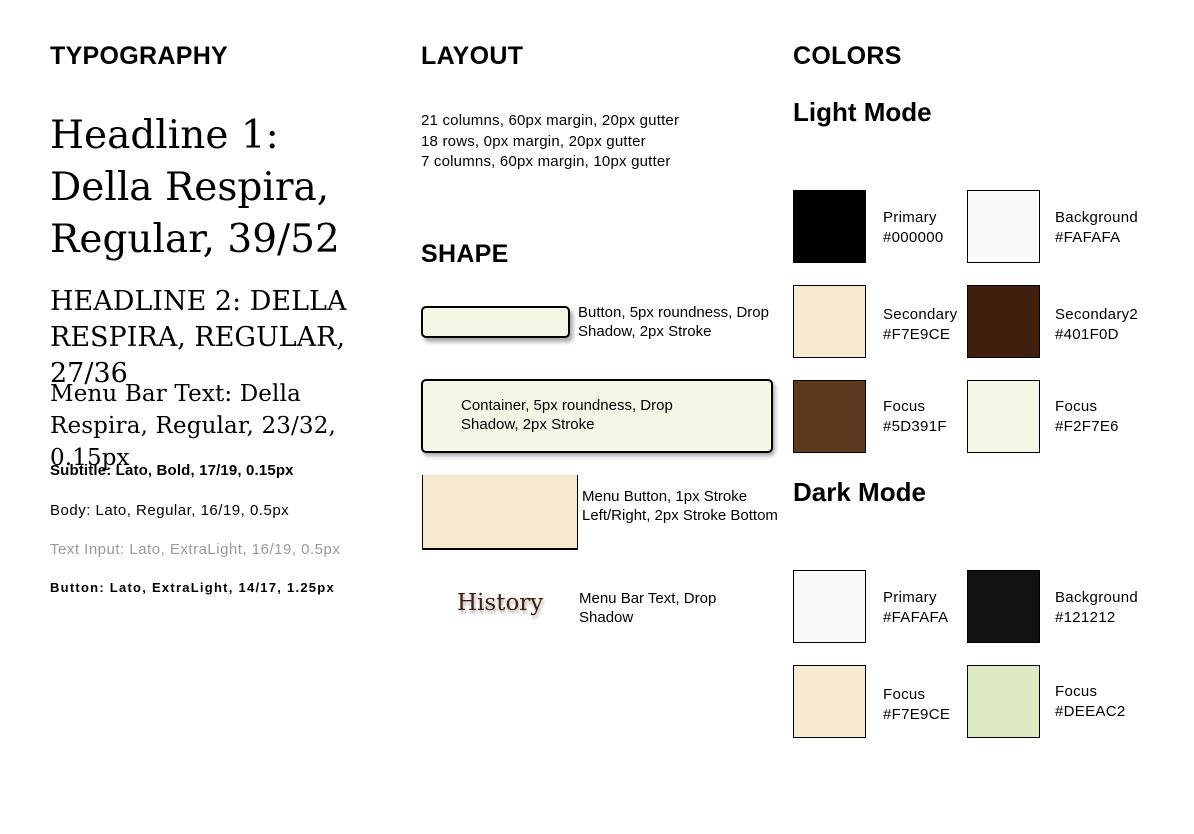  Describe the element at coordinates (862, 112) in the screenshot. I see `light-mode-title: Light Mode` at that location.